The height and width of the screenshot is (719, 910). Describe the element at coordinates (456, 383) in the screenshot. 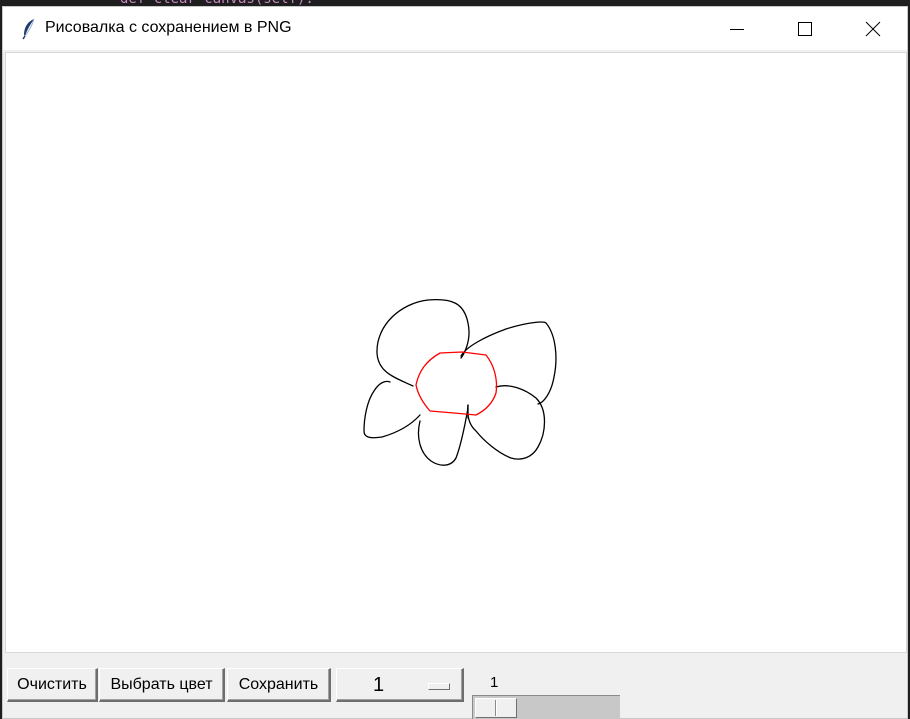

I see `flower-center` at that location.